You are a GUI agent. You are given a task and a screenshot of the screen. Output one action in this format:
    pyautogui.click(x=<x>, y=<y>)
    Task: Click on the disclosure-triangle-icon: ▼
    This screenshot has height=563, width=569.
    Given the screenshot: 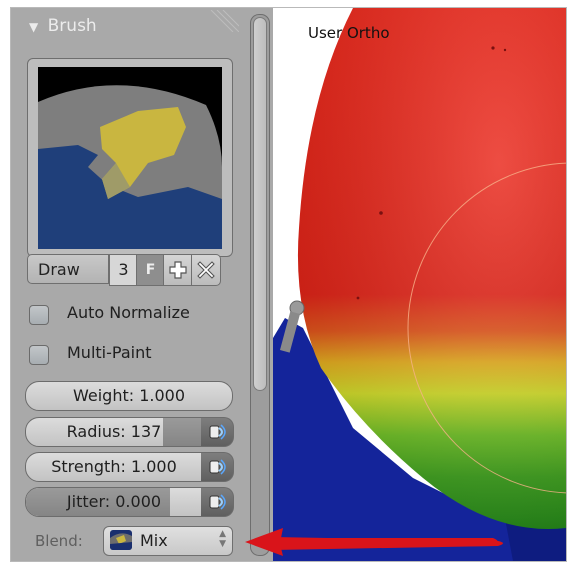 What is the action you would take?
    pyautogui.click(x=33, y=27)
    